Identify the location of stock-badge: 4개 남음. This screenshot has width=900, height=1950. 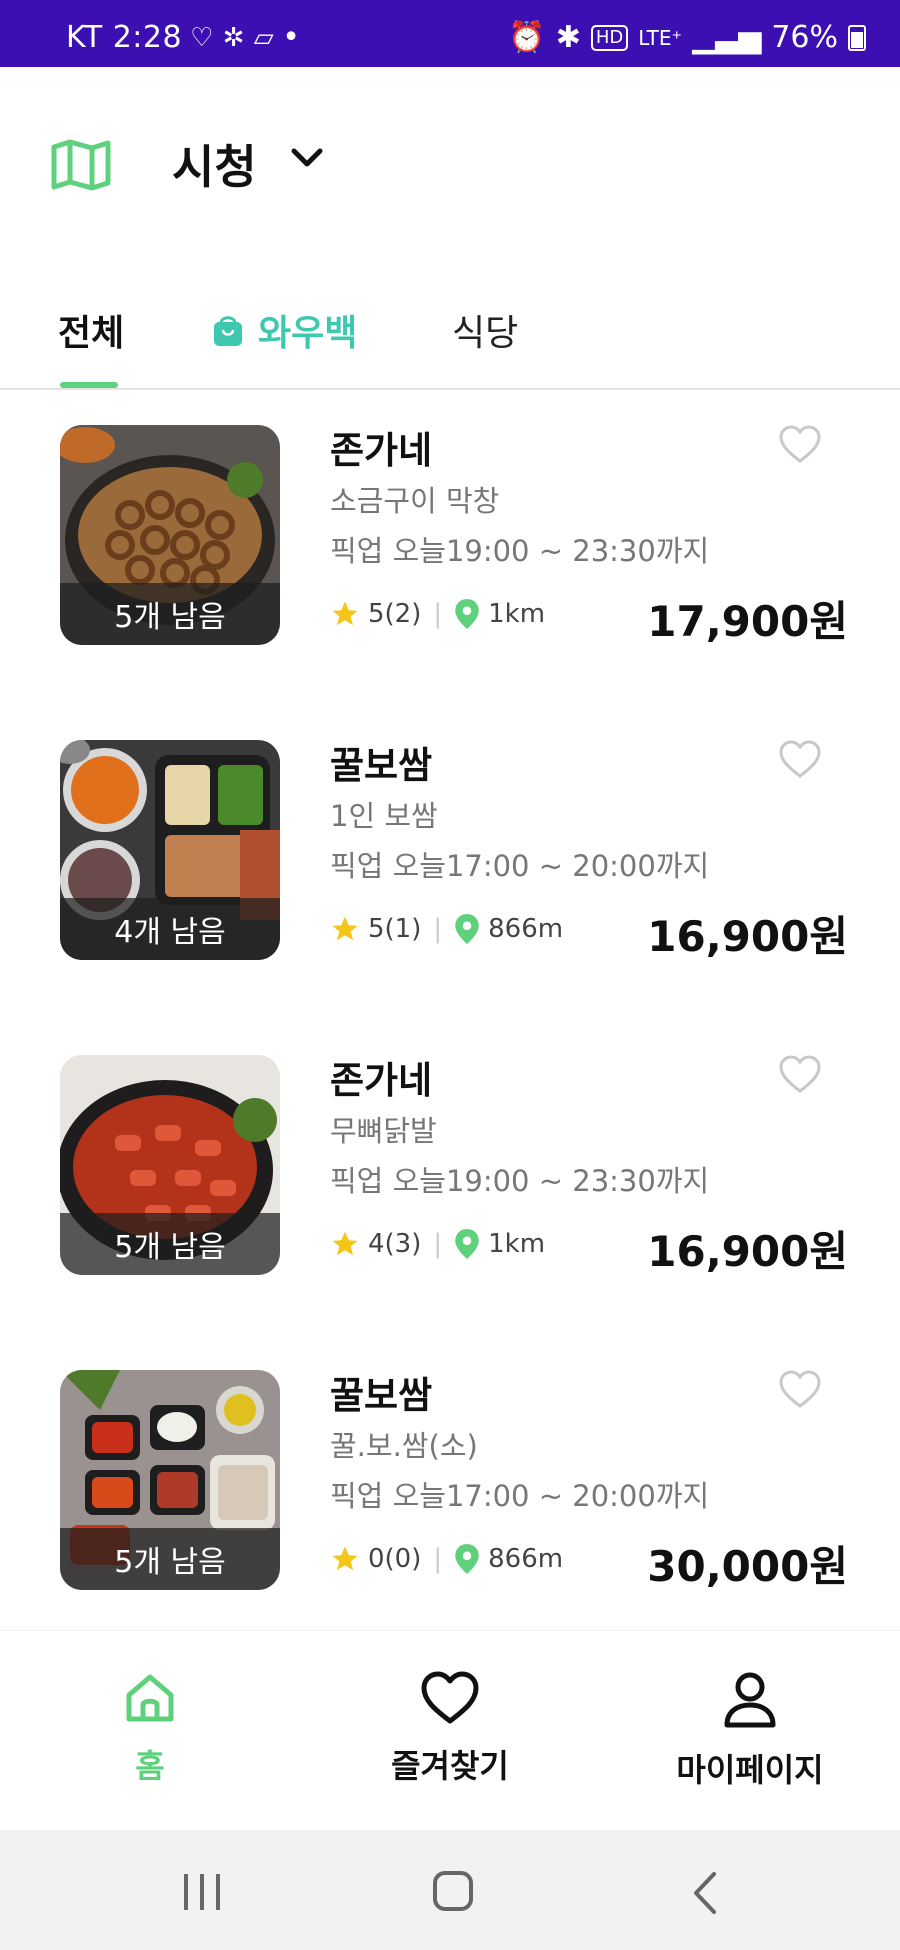
(170, 929).